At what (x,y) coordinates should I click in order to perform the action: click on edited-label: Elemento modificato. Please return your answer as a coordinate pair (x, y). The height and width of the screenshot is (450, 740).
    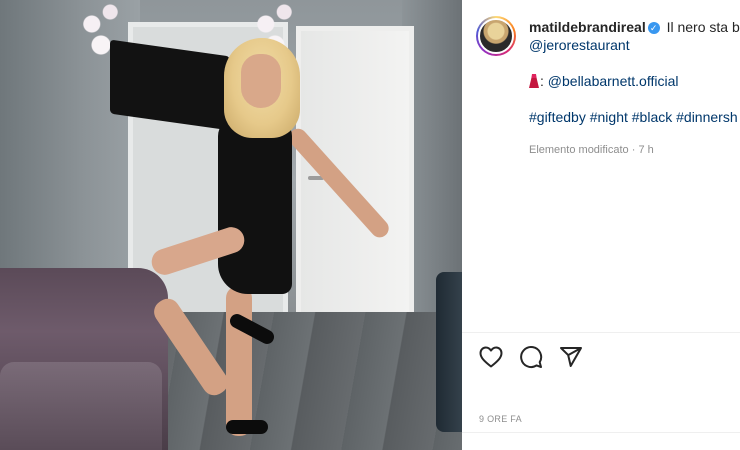
    Looking at the image, I should click on (579, 150).